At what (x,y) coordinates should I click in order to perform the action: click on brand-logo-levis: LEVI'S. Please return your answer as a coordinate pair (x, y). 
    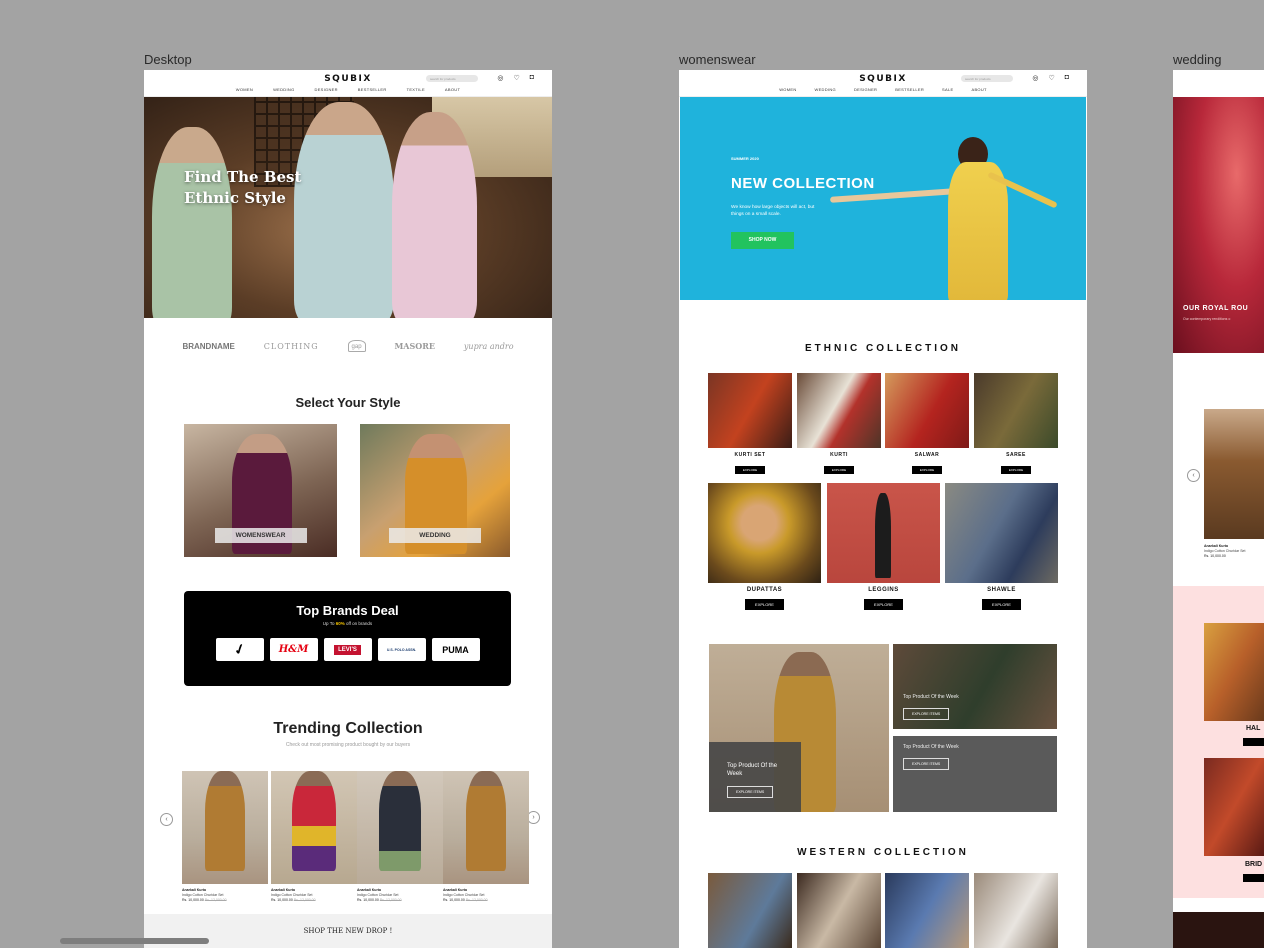
    Looking at the image, I should click on (347, 649).